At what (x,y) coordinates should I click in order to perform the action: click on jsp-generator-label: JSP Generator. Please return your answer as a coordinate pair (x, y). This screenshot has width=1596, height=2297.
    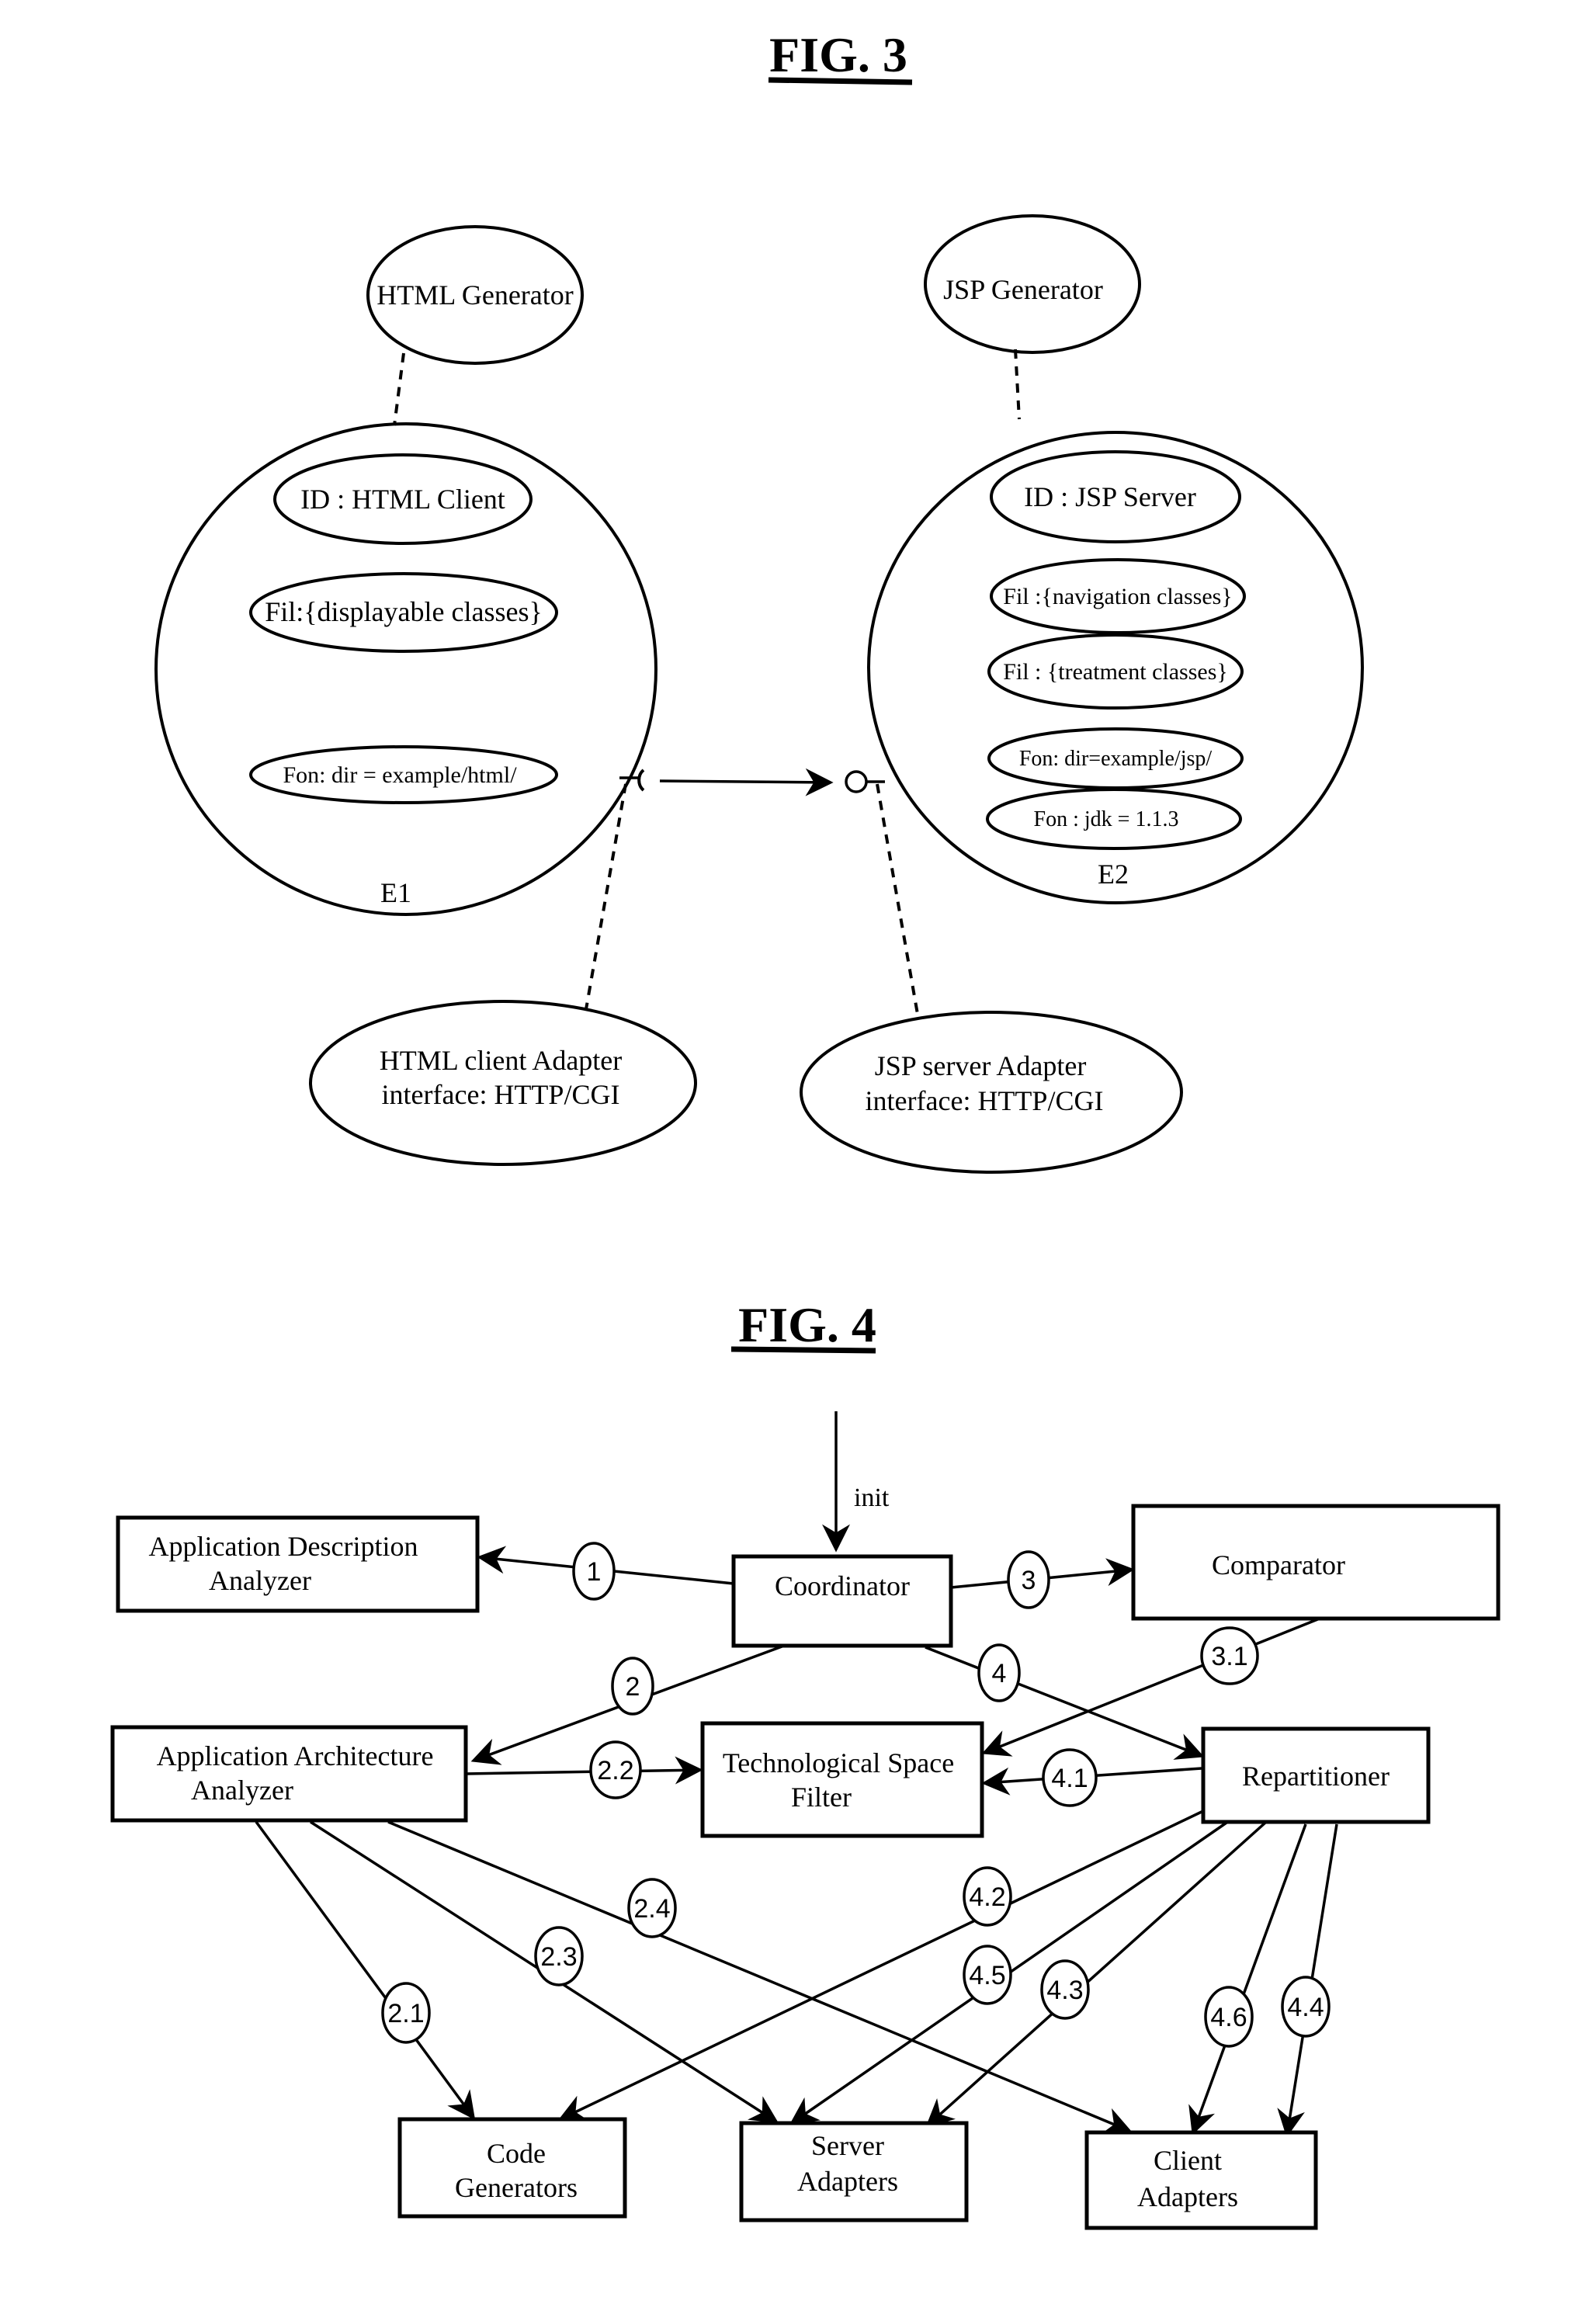
    Looking at the image, I should click on (1023, 289).